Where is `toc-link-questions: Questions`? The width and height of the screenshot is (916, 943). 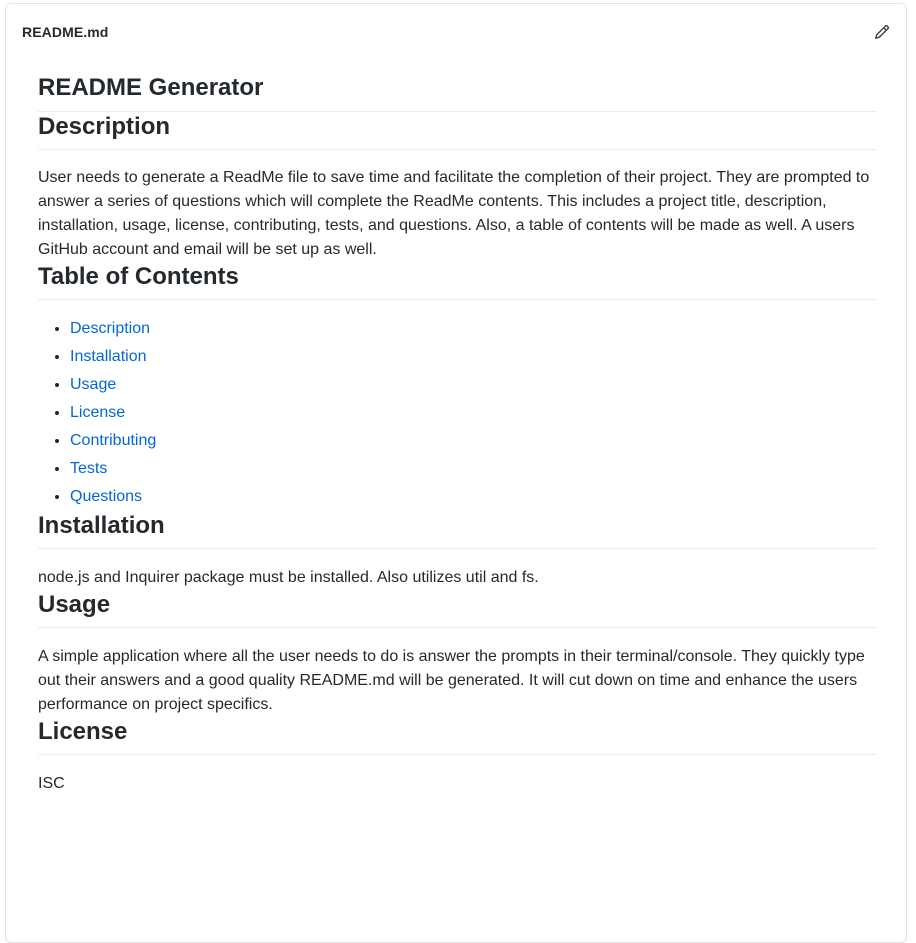
toc-link-questions: Questions is located at coordinates (106, 496).